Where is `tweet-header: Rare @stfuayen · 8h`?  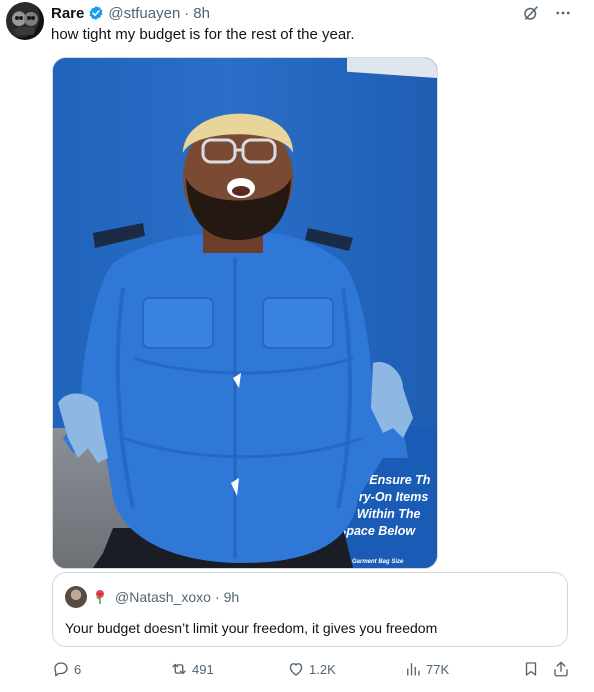 tweet-header: Rare @stfuayen · 8h is located at coordinates (130, 13).